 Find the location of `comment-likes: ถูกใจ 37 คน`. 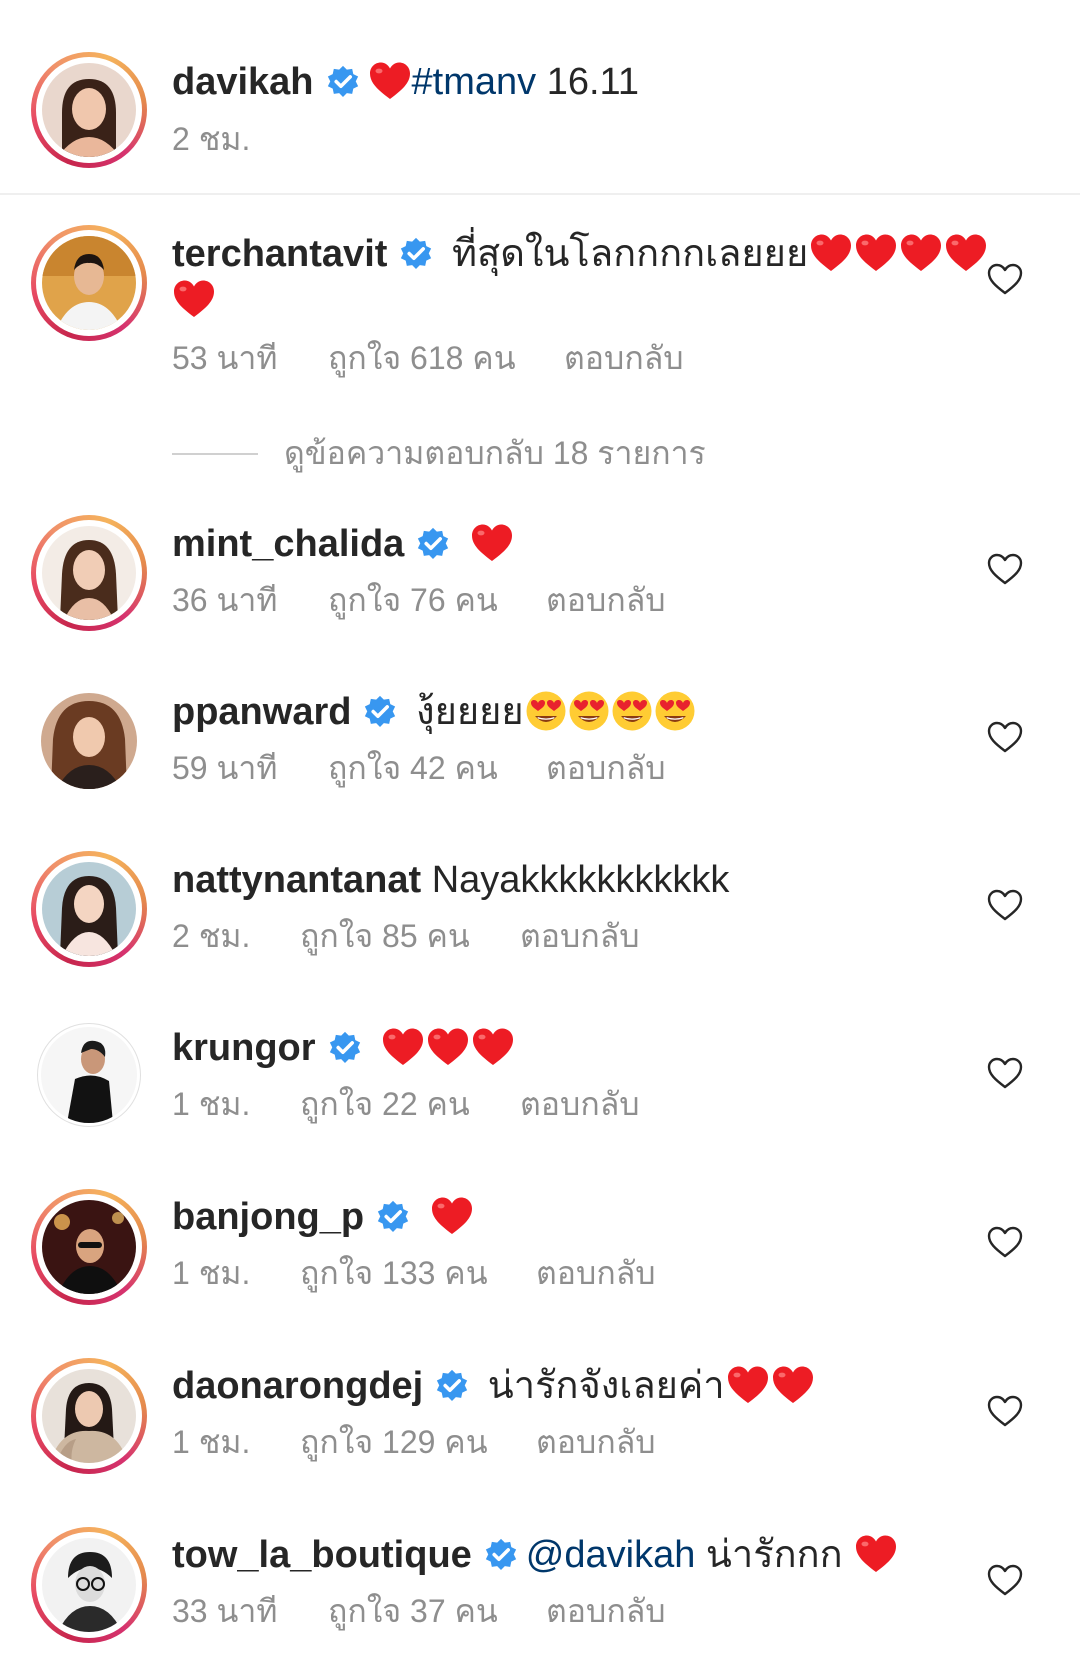

comment-likes: ถูกใจ 37 คน is located at coordinates (437, 1611).